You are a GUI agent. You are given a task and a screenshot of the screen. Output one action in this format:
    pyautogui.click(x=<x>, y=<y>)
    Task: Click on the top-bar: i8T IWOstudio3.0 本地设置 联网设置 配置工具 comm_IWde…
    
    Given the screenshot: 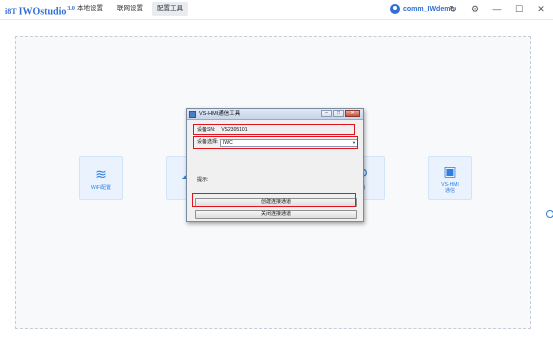 What is the action you would take?
    pyautogui.click(x=276, y=10)
    